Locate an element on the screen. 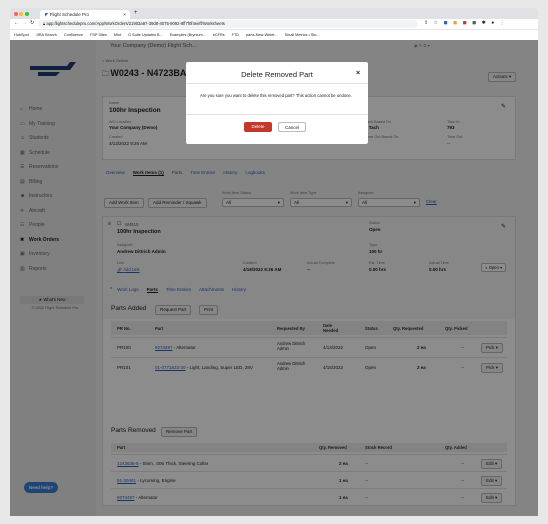  bookmark-item: JIRA Search is located at coordinates (46, 35).